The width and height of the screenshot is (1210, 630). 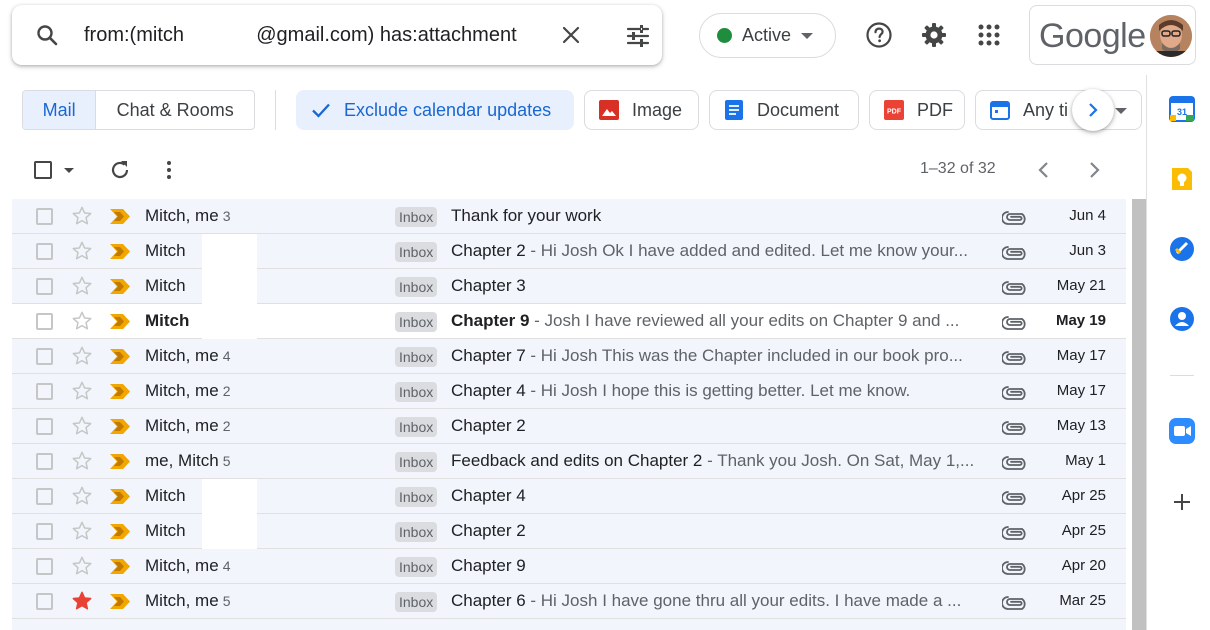 I want to click on contacts-icon, so click(x=1182, y=319).